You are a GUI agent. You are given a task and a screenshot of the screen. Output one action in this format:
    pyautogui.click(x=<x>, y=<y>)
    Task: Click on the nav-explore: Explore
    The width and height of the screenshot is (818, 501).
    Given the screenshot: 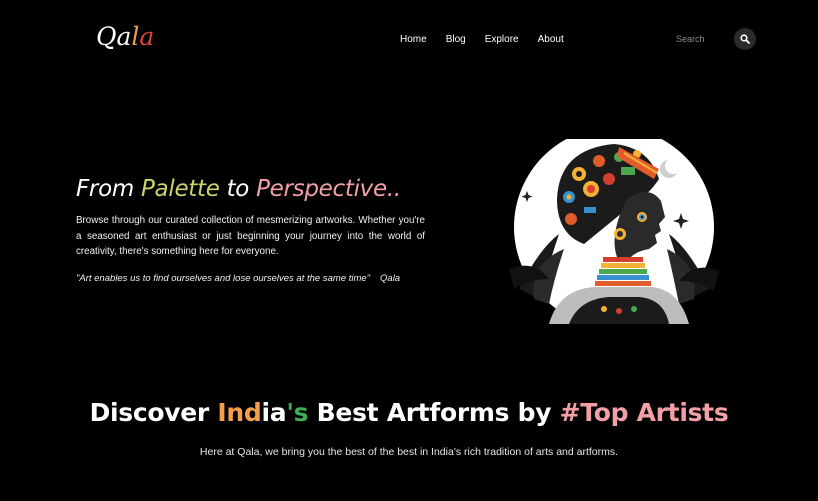 What is the action you would take?
    pyautogui.click(x=502, y=39)
    